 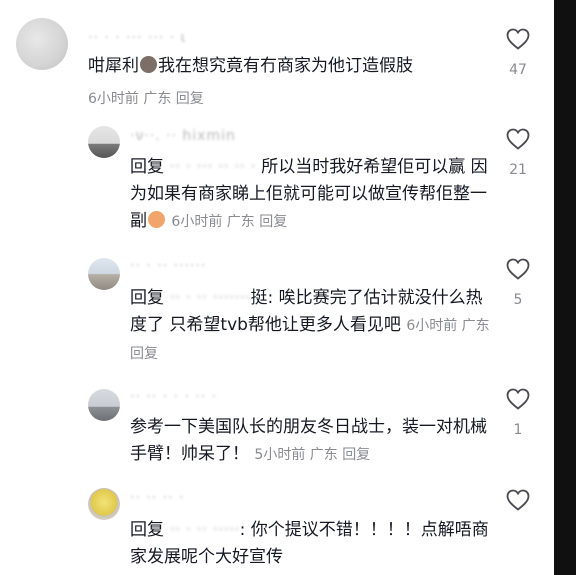 I want to click on mention-link: ·· · ·· ·····, so click(x=204, y=530).